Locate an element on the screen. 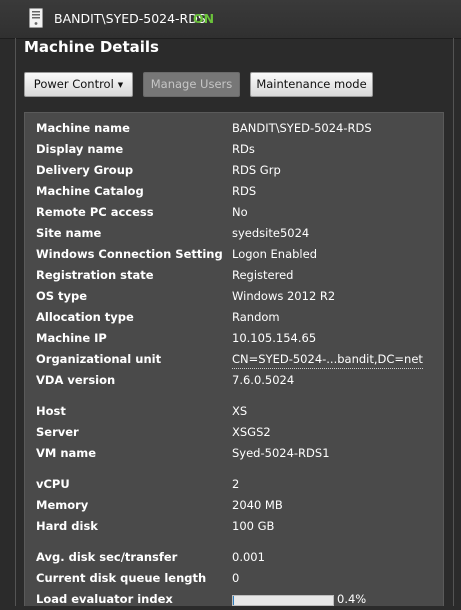 This screenshot has height=610, width=461. detail-row: vCPU 2 is located at coordinates (235, 484).